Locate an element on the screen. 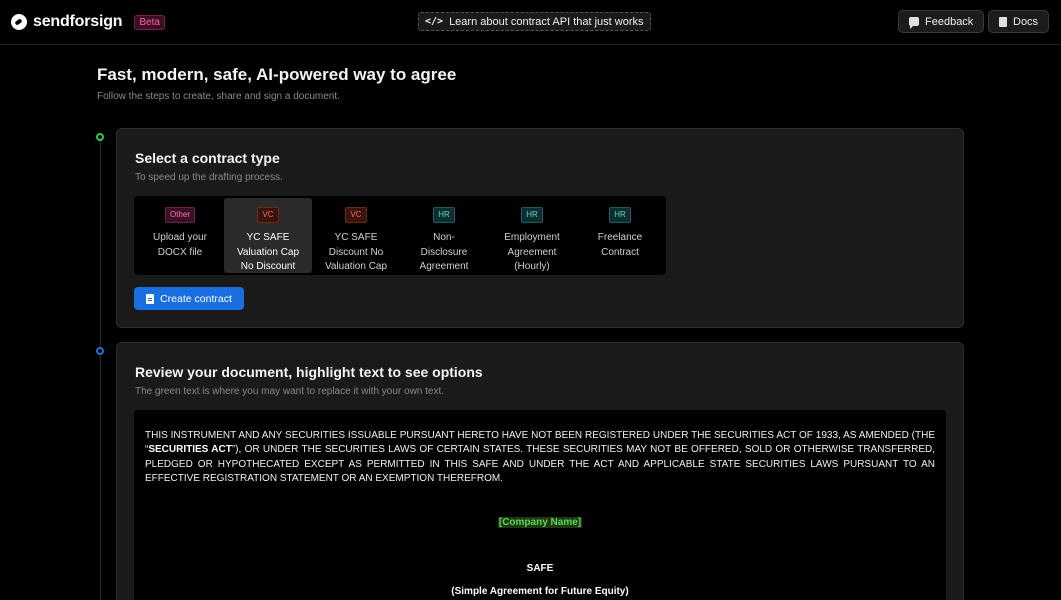  type-label: YC SAFE Valuation Cap No Discount is located at coordinates (268, 252).